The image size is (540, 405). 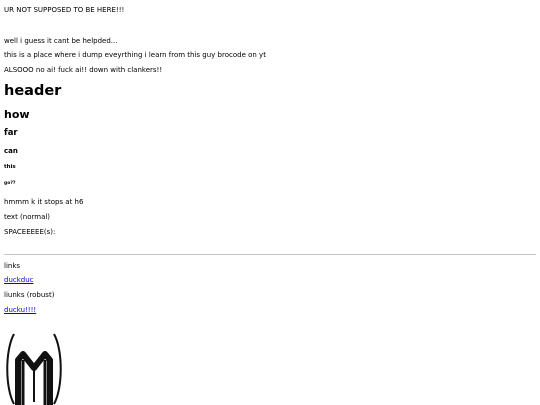 What do you see at coordinates (30, 232) in the screenshot?
I see `spaces-text: SPACEEEEE(s):` at bounding box center [30, 232].